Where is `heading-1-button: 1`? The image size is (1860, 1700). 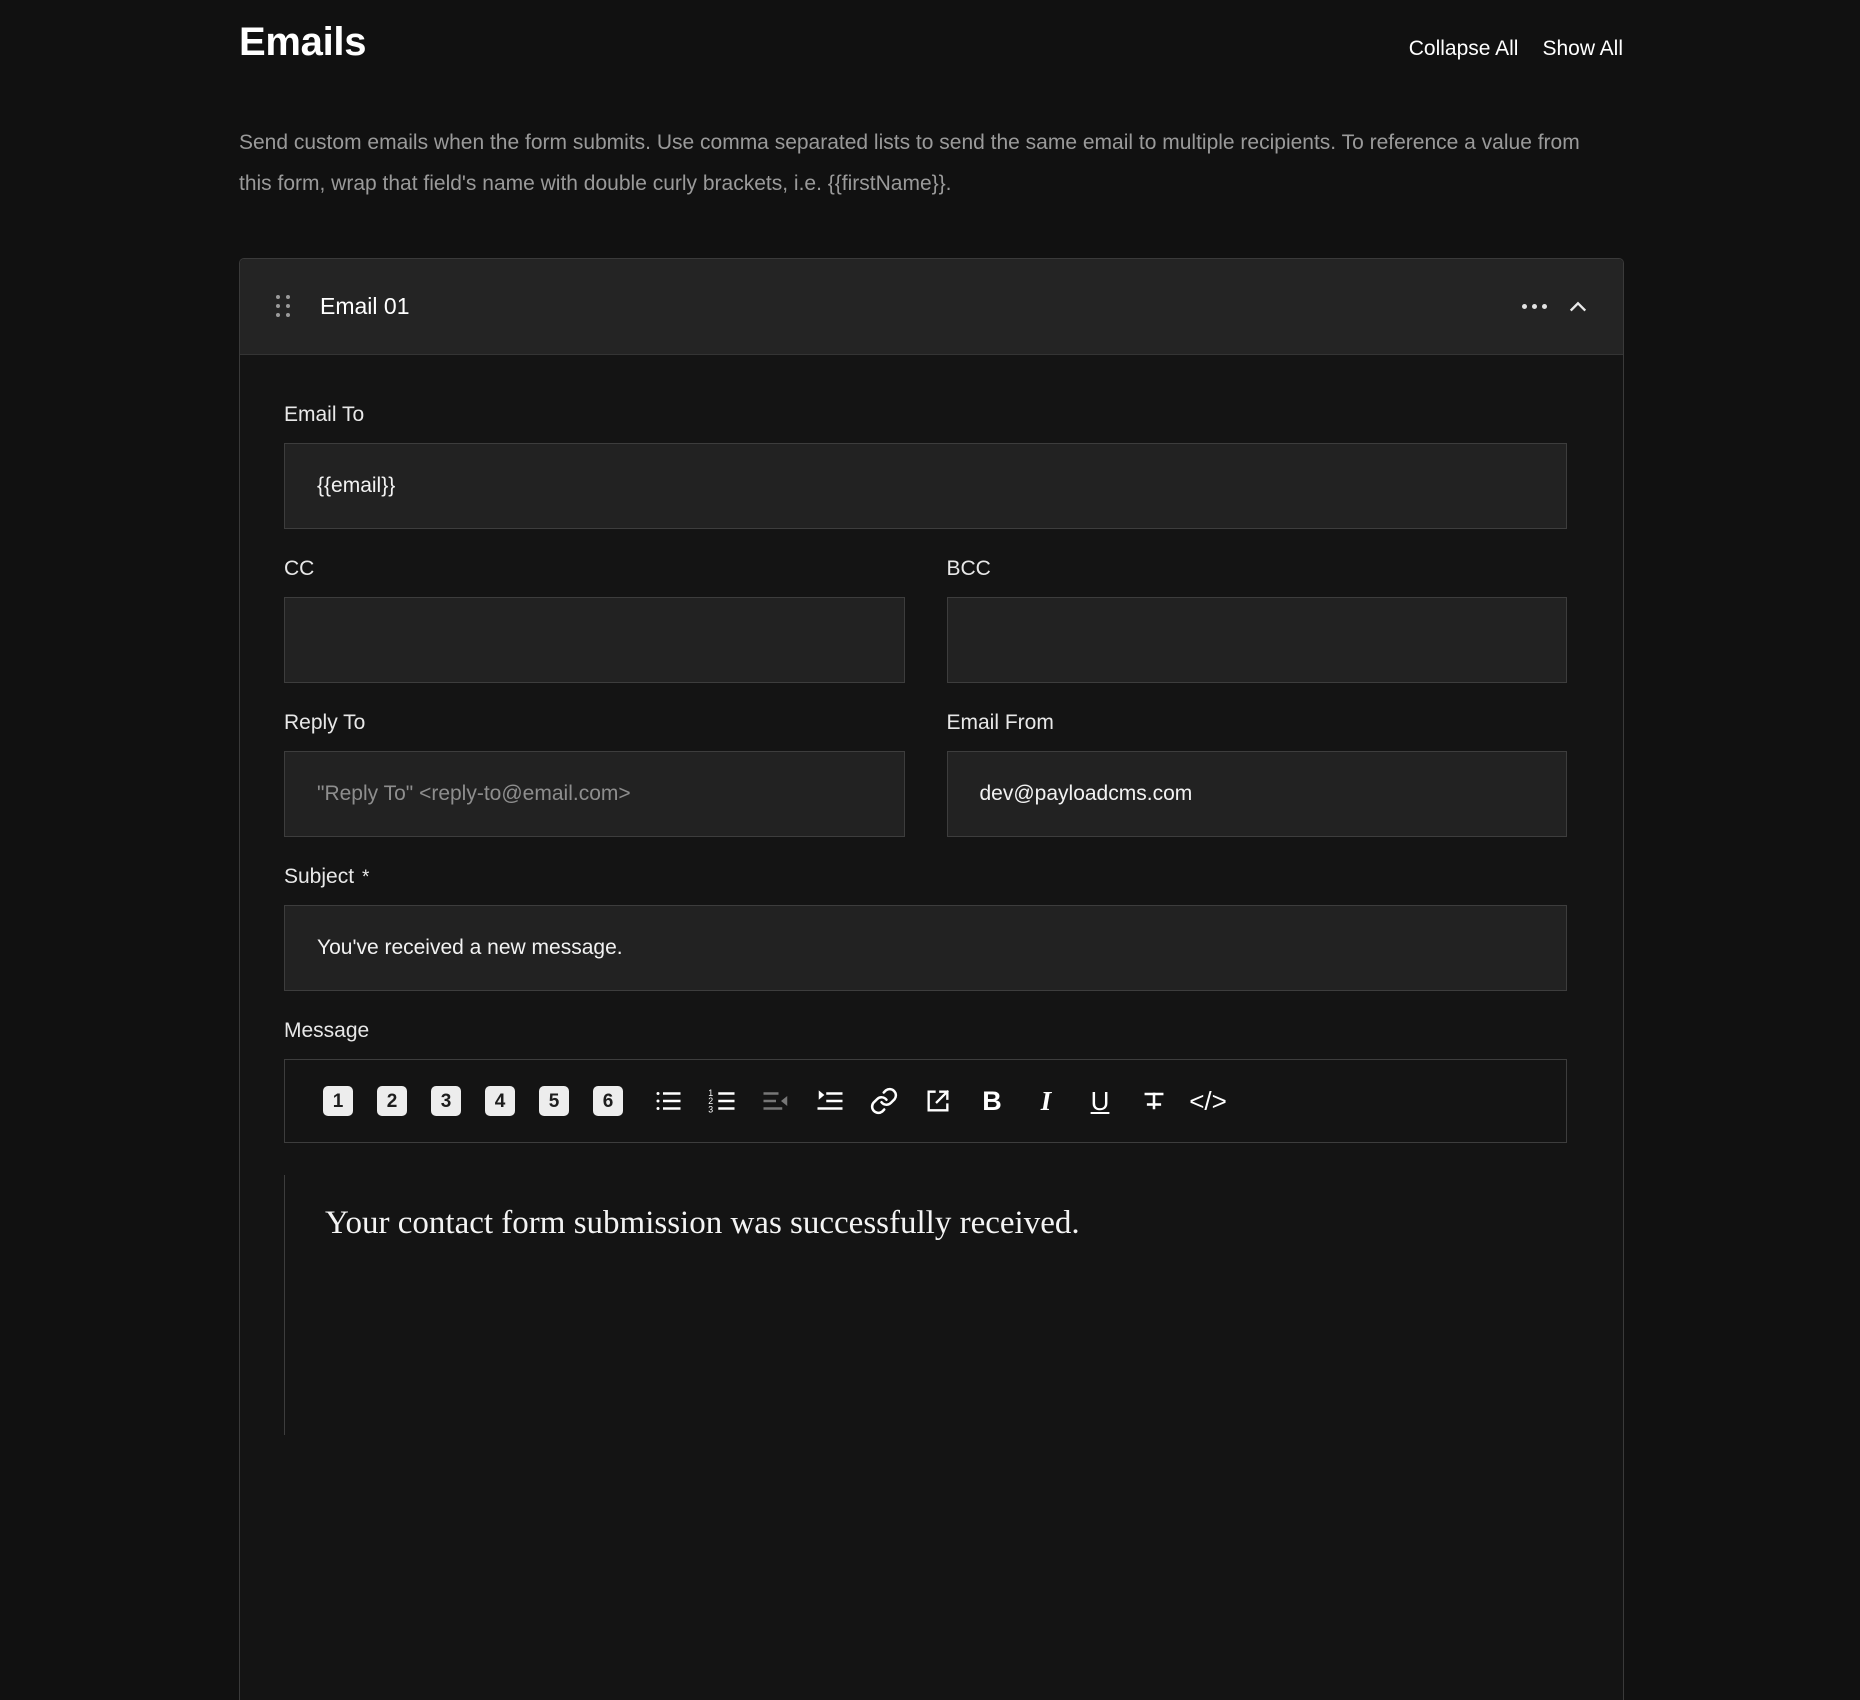 heading-1-button: 1 is located at coordinates (338, 1101).